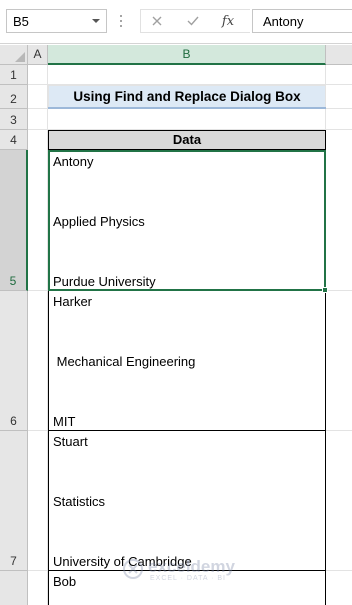  I want to click on row-header-5: 5, so click(14, 220).